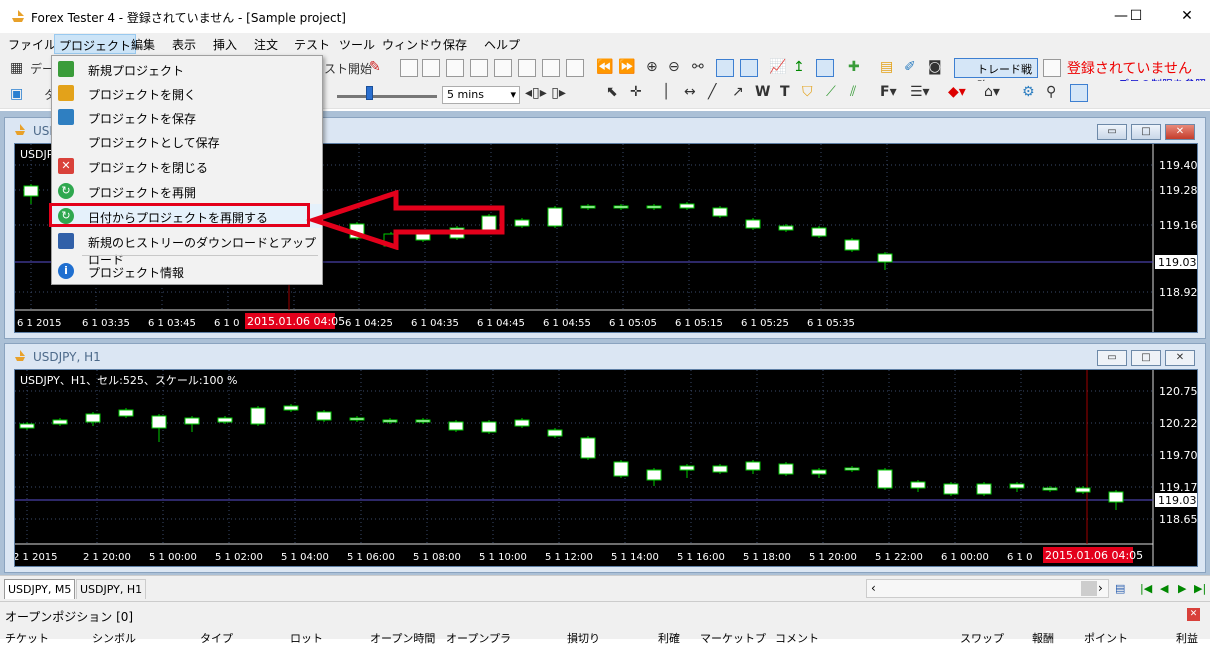 The image size is (1210, 646). Describe the element at coordinates (1028, 92) in the screenshot. I see `objects-icon: ⚙` at that location.